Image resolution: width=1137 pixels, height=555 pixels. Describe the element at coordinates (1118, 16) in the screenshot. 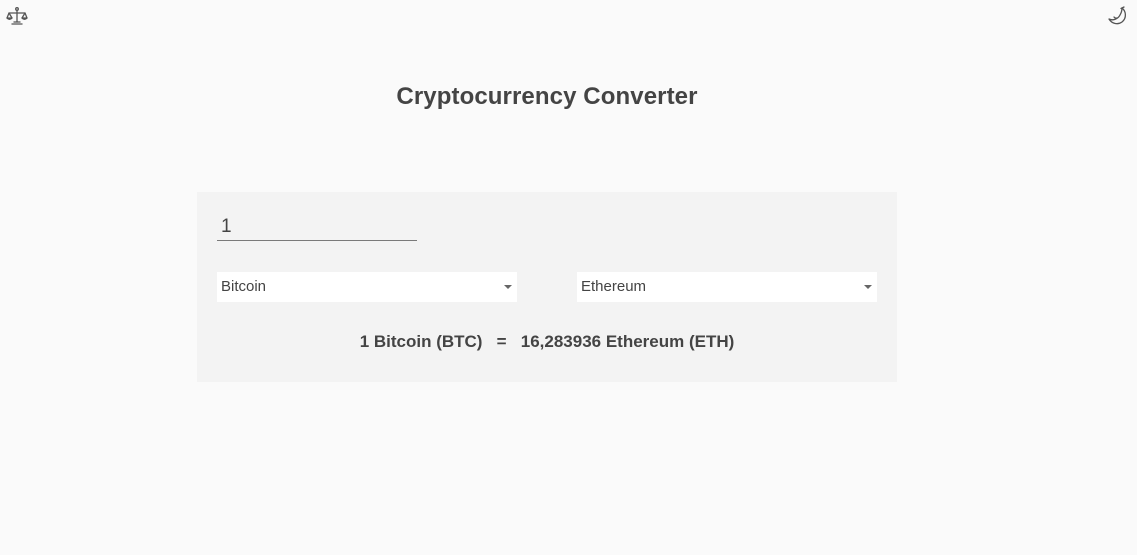

I see `moon-icon` at that location.